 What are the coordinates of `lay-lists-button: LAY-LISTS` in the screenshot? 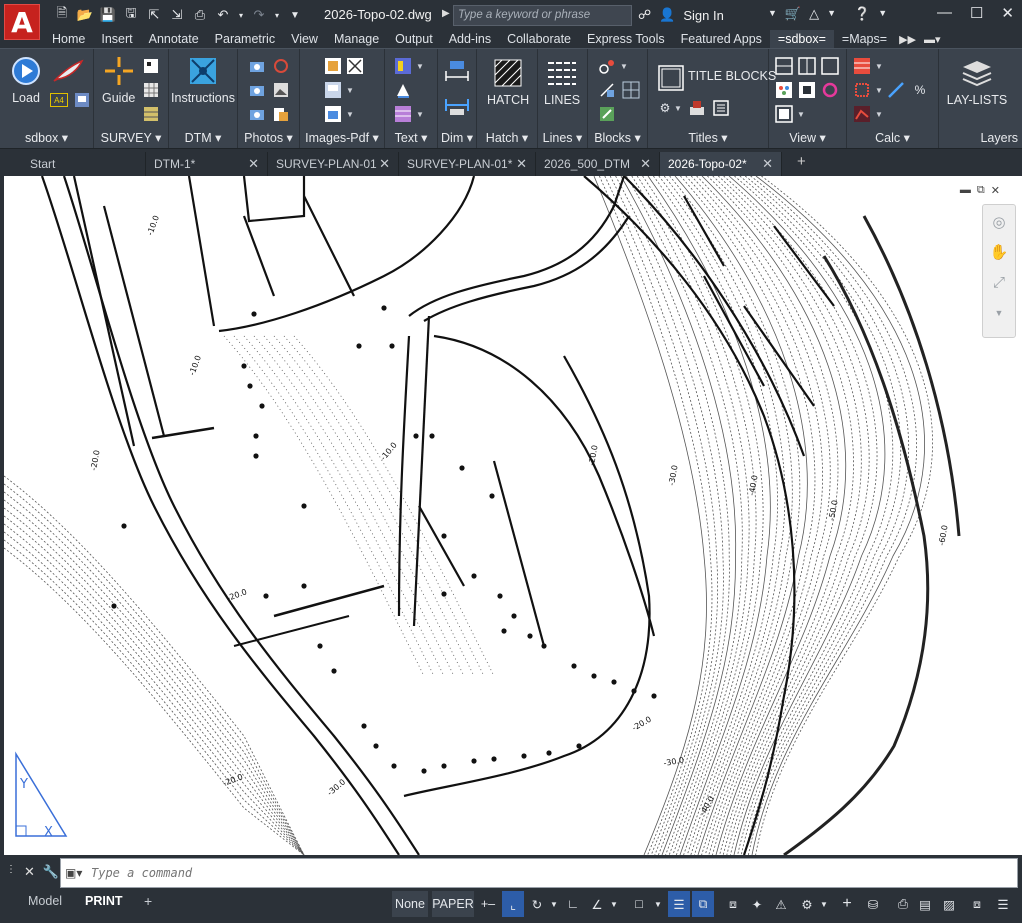 It's located at (977, 82).